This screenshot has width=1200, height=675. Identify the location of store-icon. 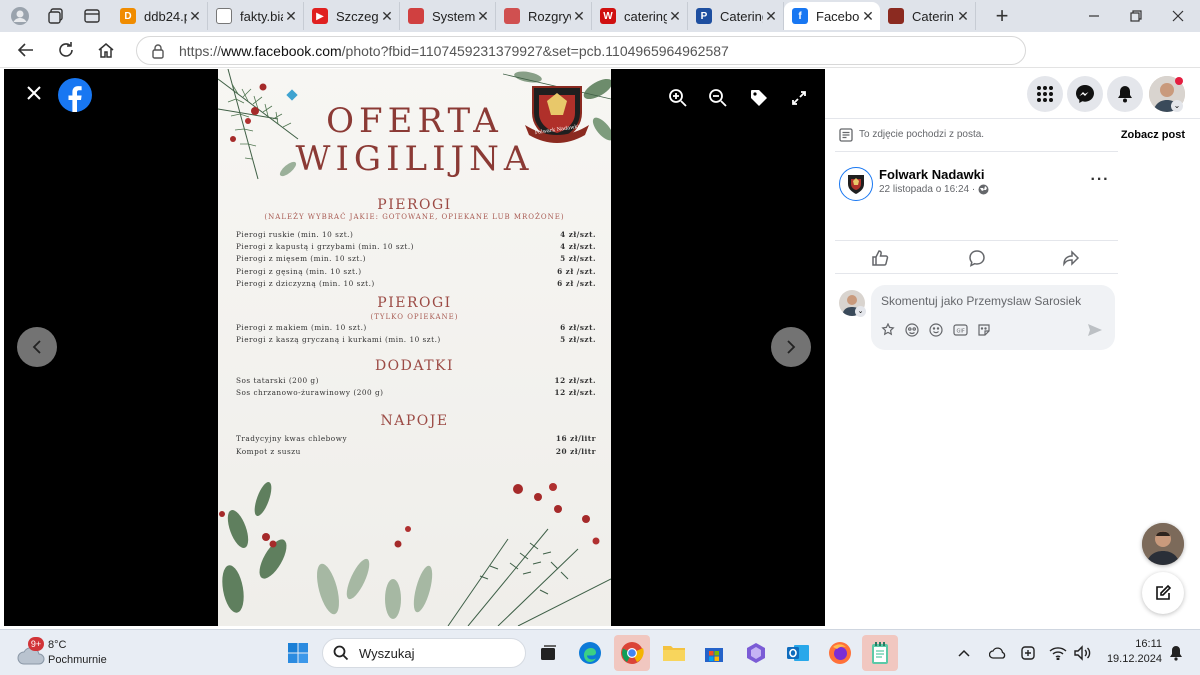
(714, 655).